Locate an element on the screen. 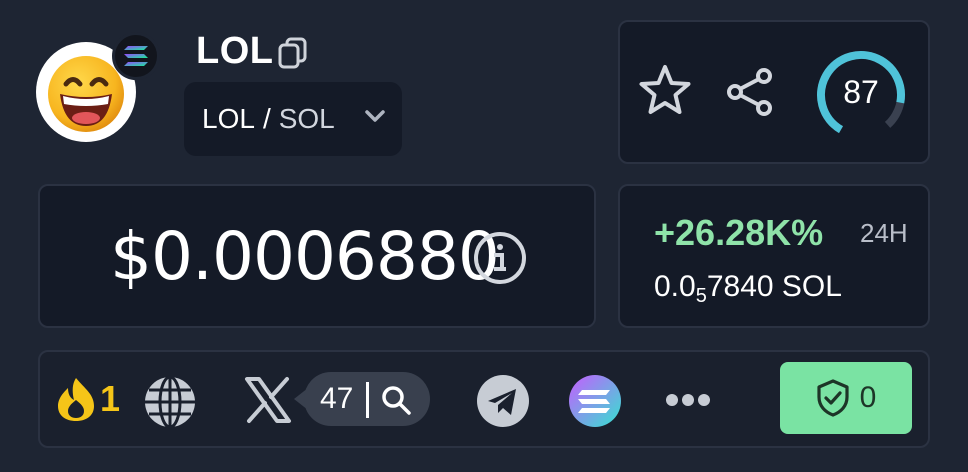  divider is located at coordinates (367, 400).